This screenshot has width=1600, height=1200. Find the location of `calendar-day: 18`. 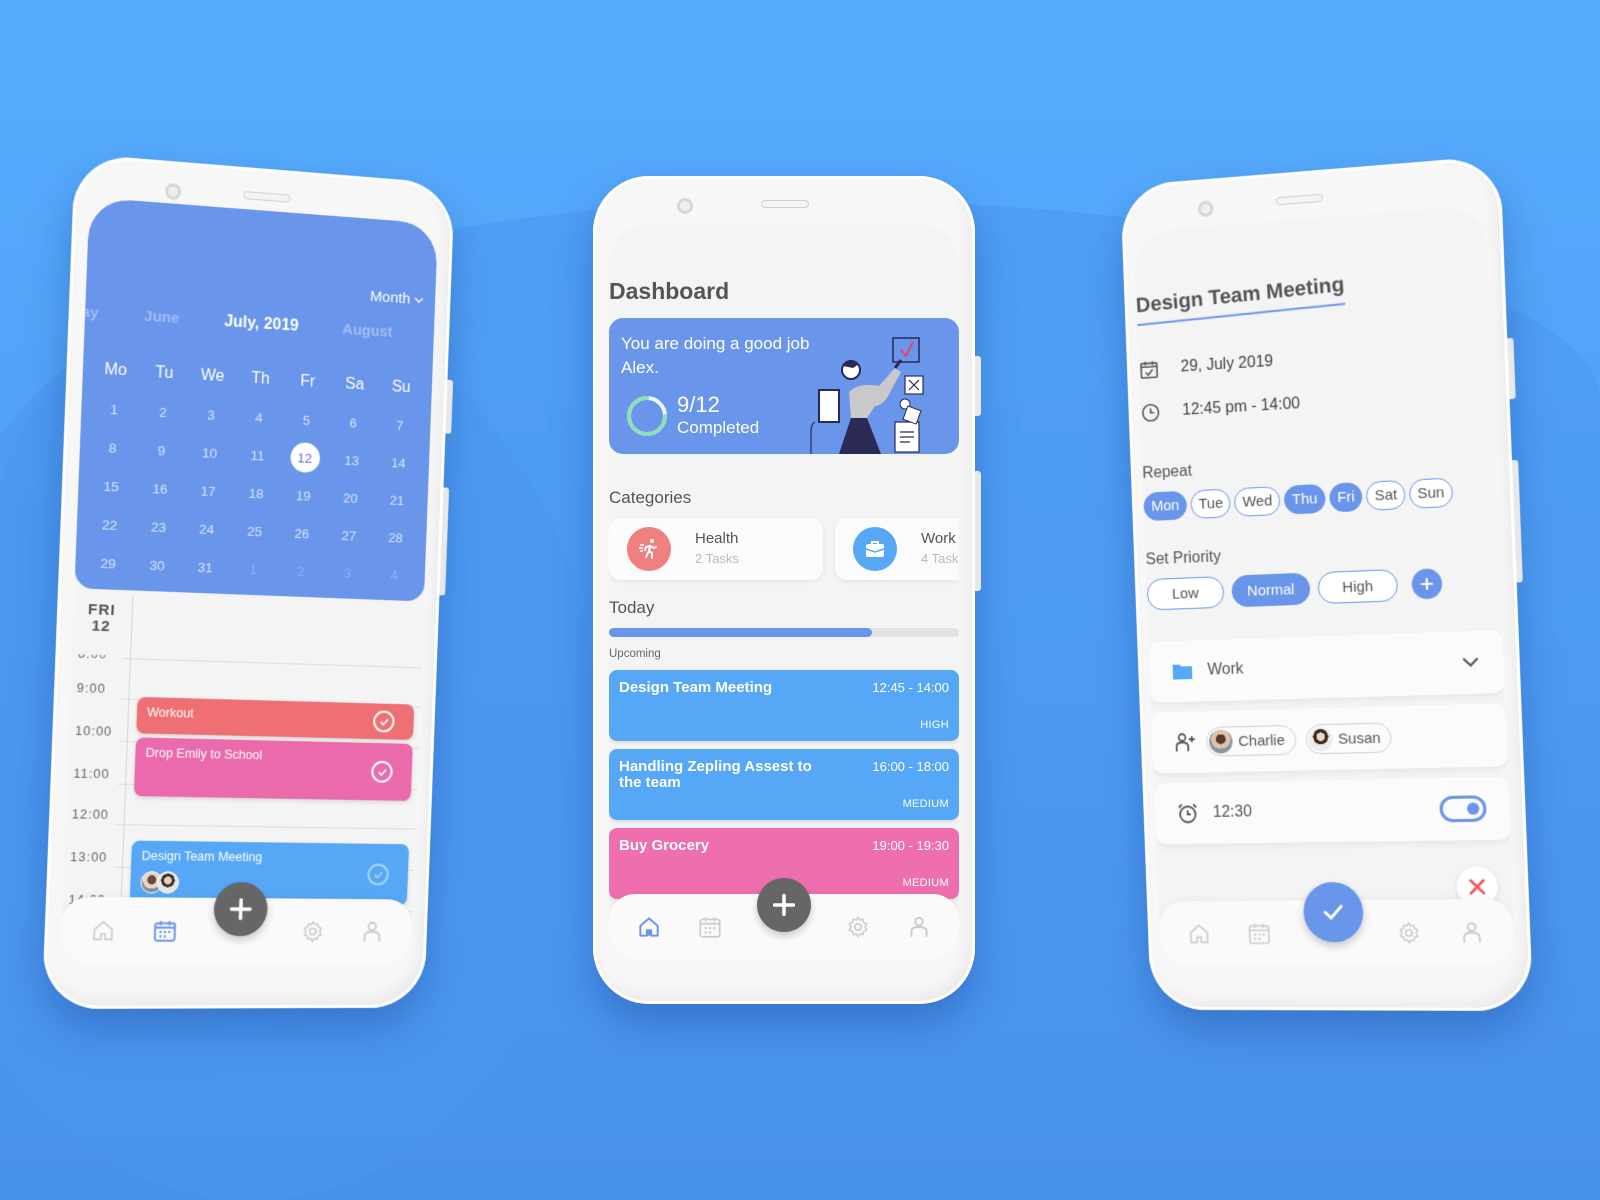

calendar-day: 18 is located at coordinates (256, 492).